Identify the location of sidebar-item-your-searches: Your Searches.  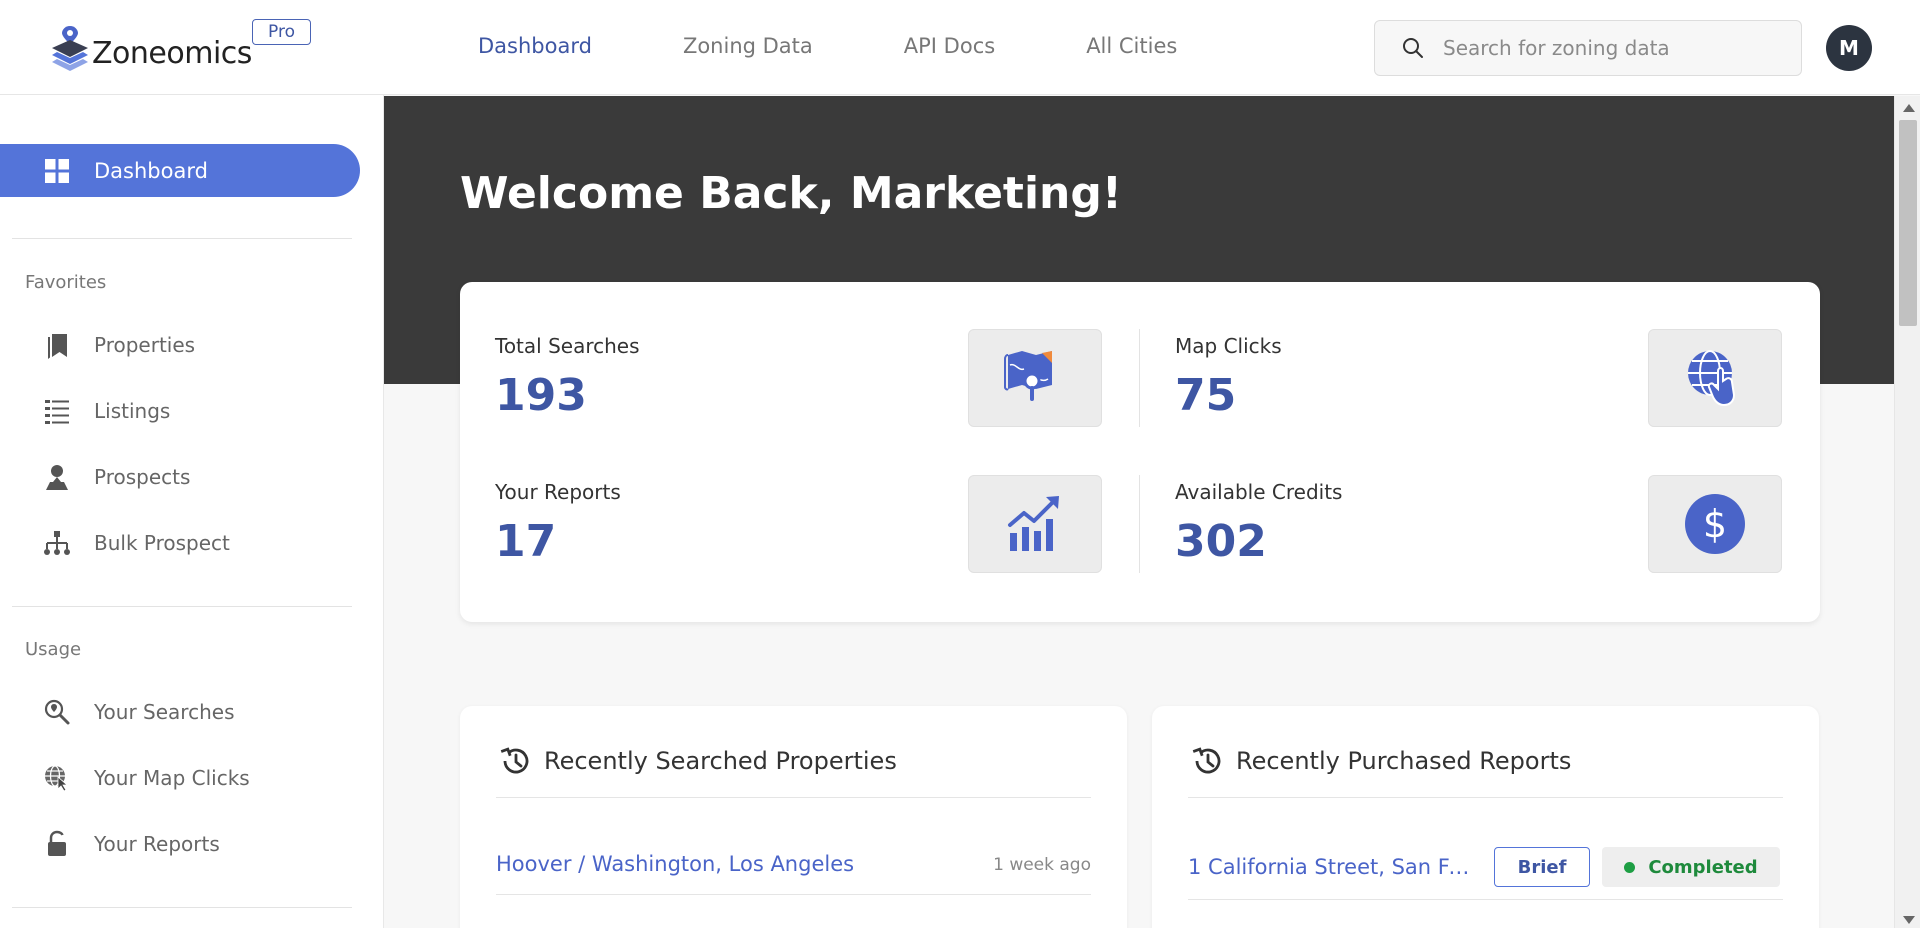
(138, 712).